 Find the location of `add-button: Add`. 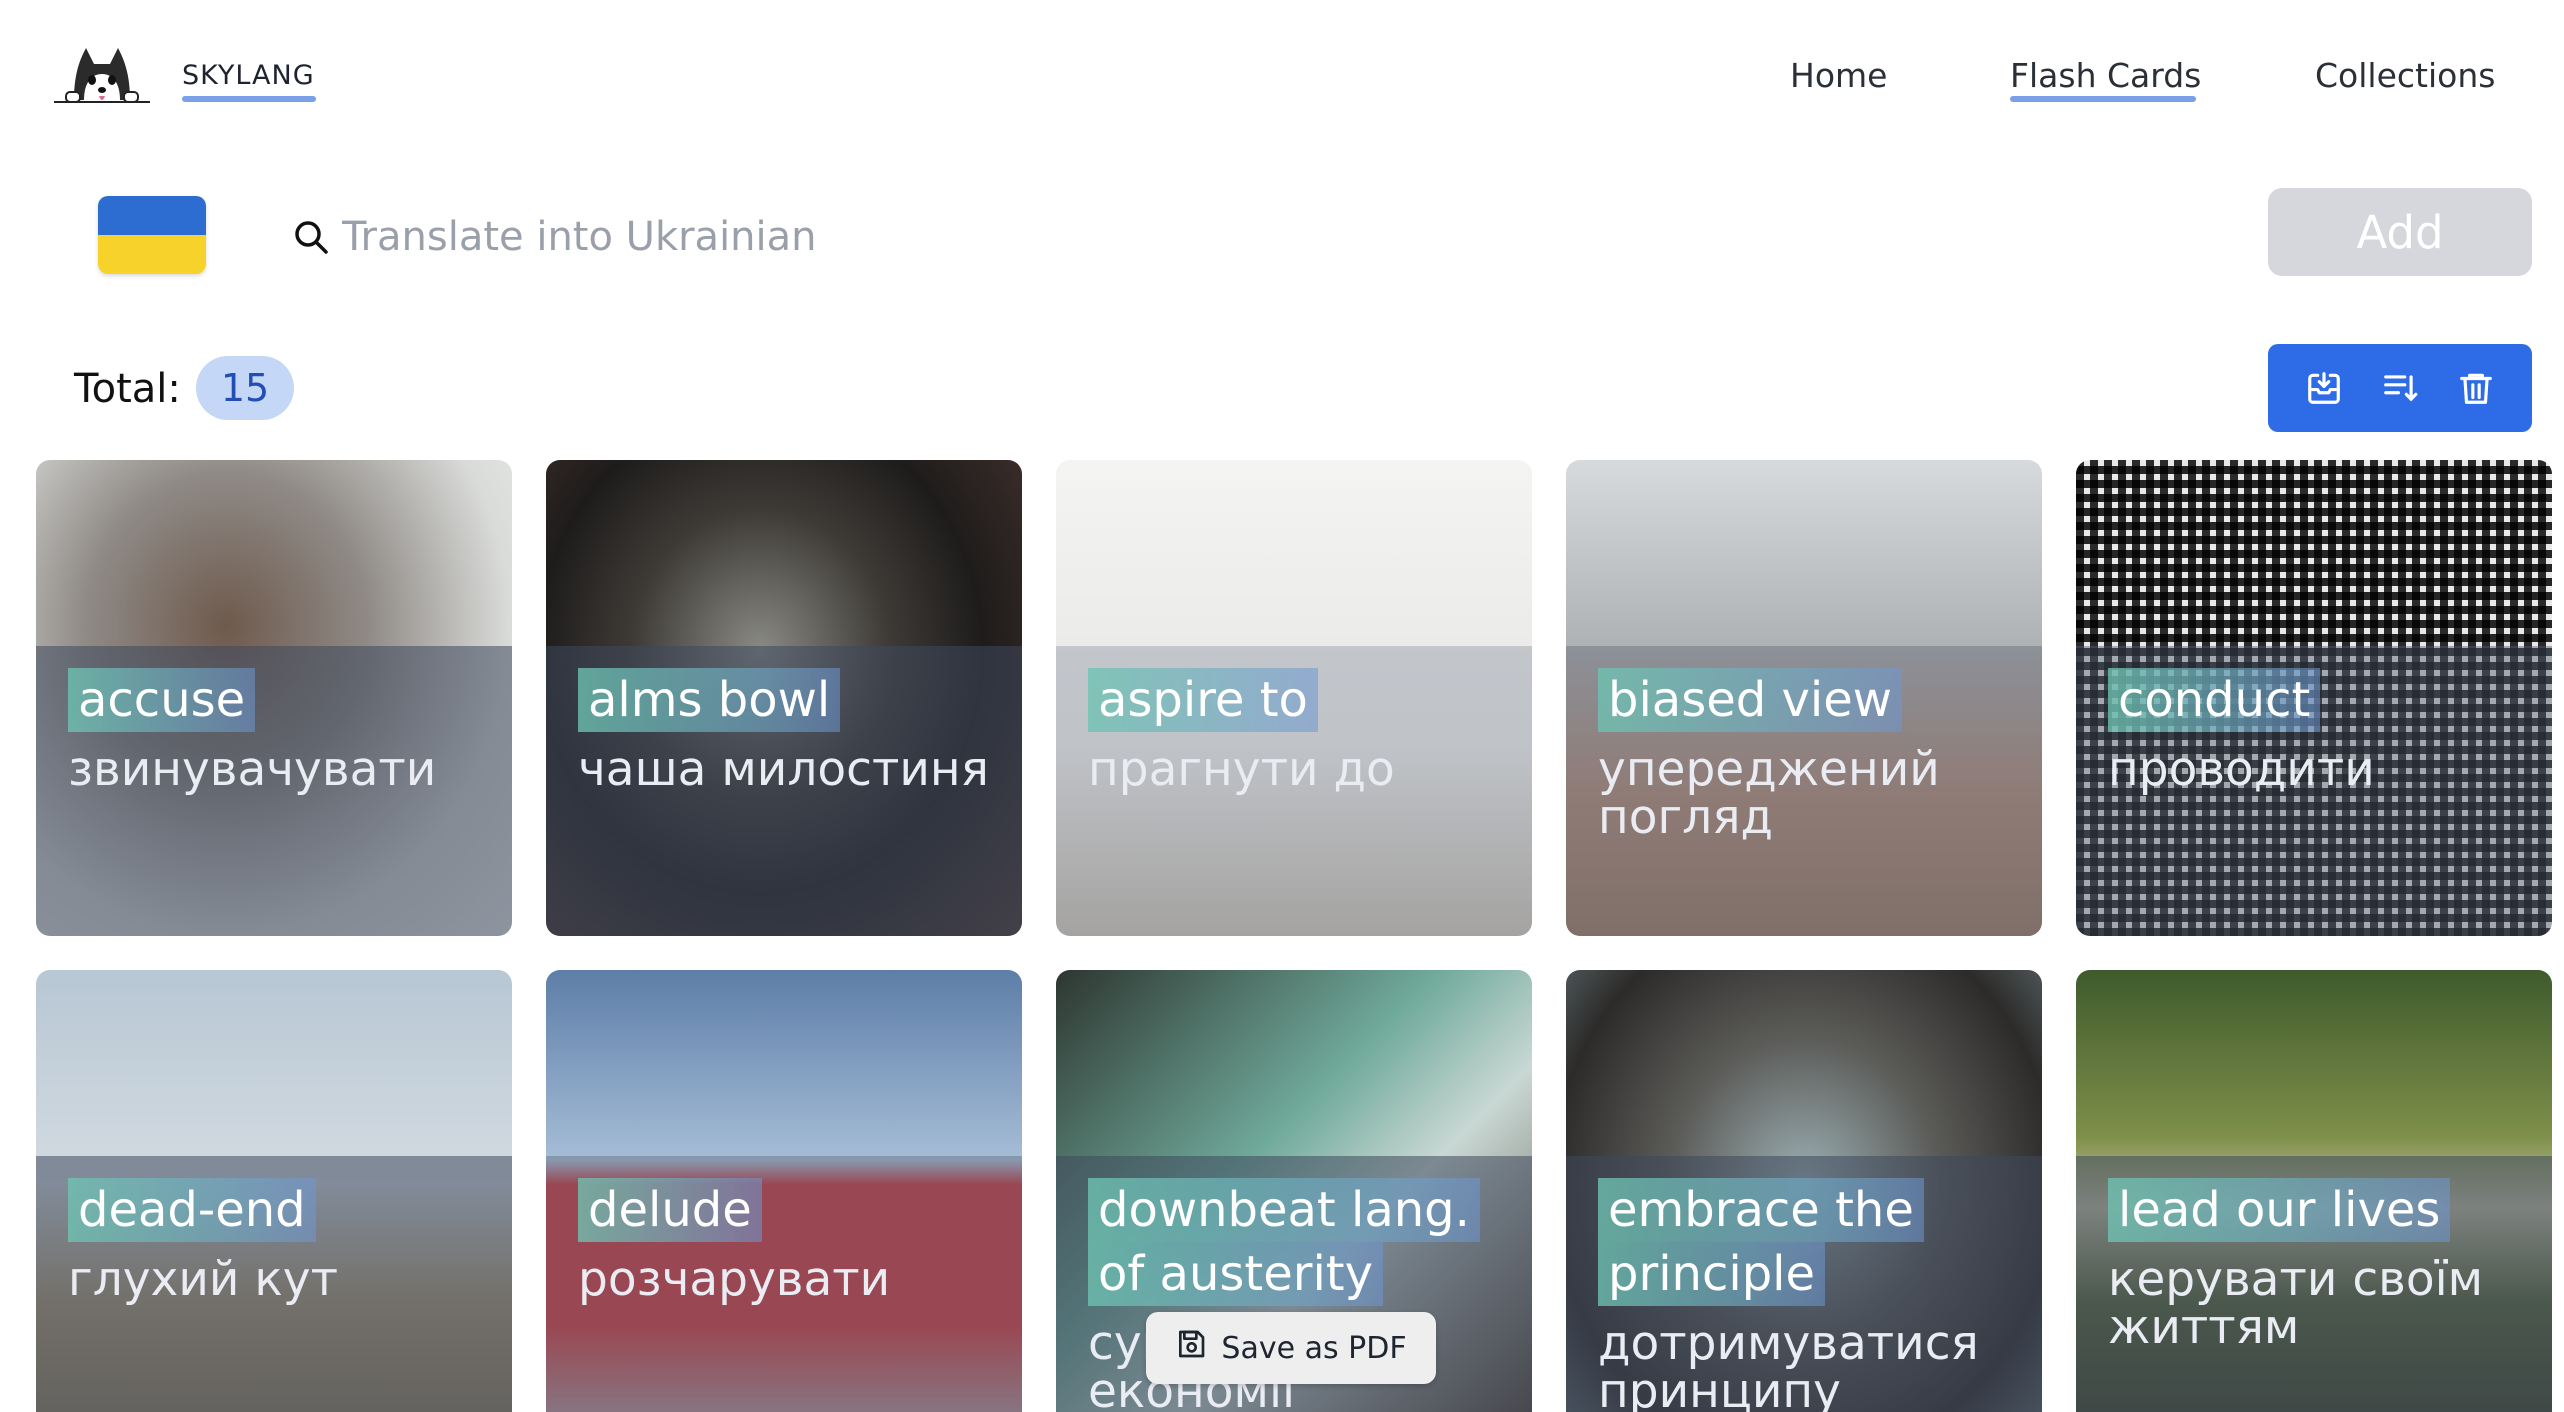

add-button: Add is located at coordinates (2400, 232).